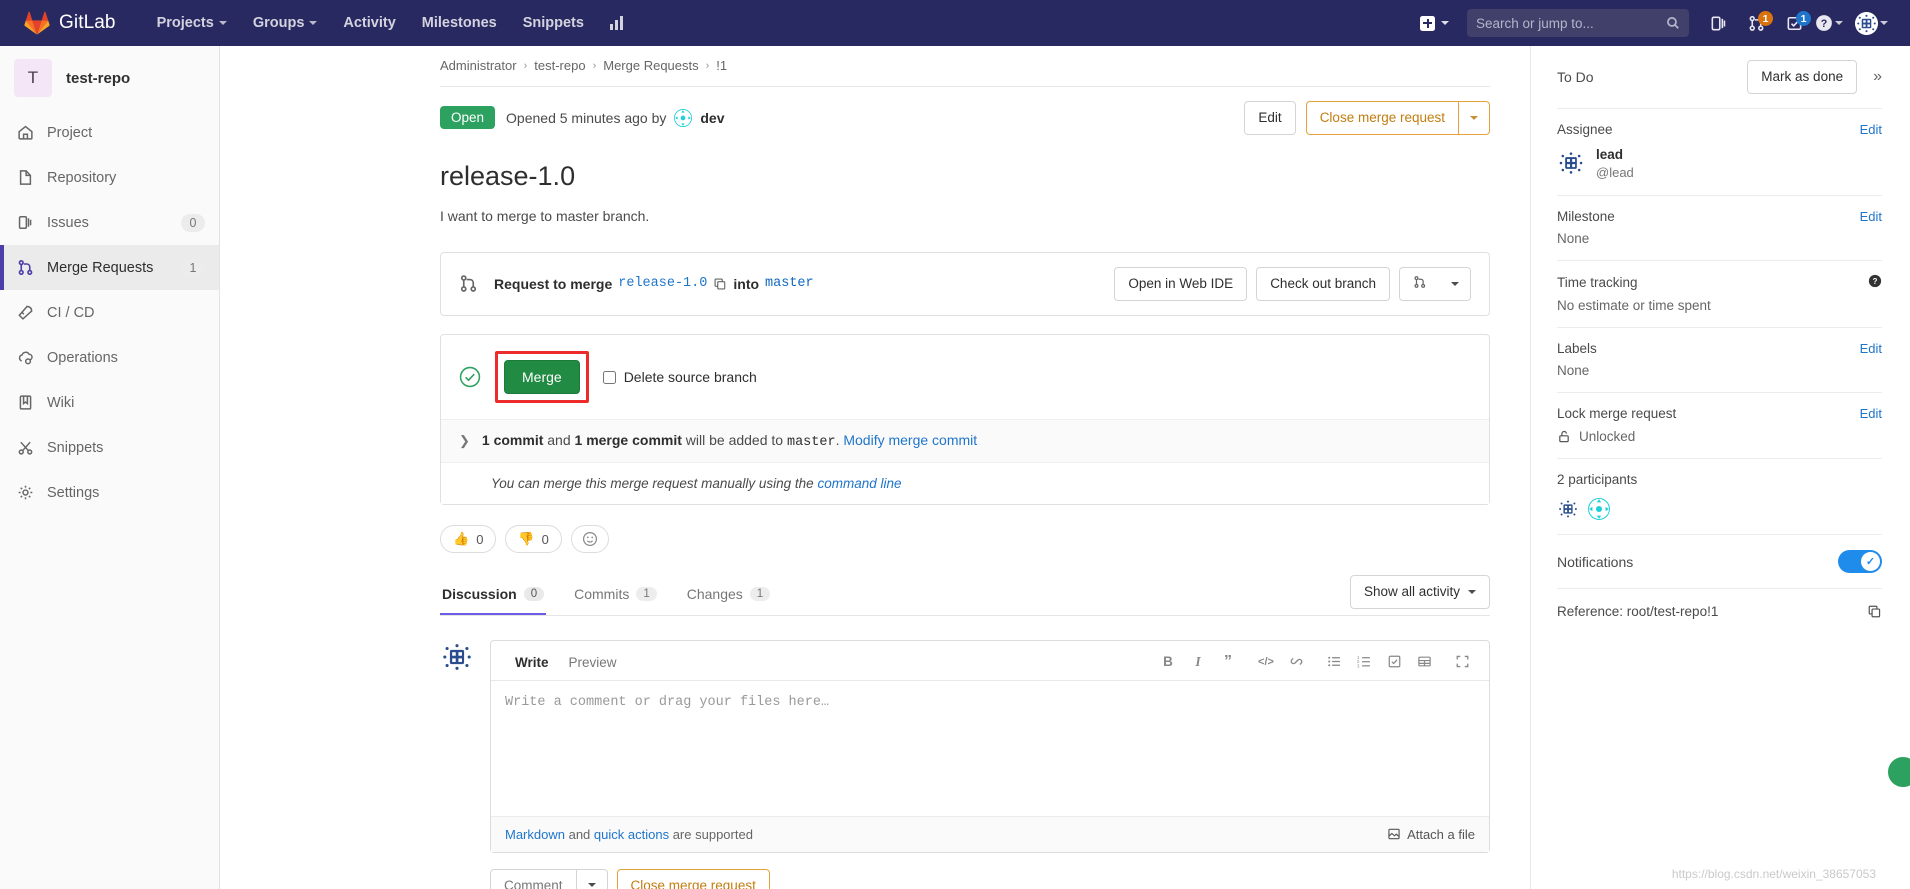  I want to click on mr-actions: Edit Close merge request, so click(1367, 118).